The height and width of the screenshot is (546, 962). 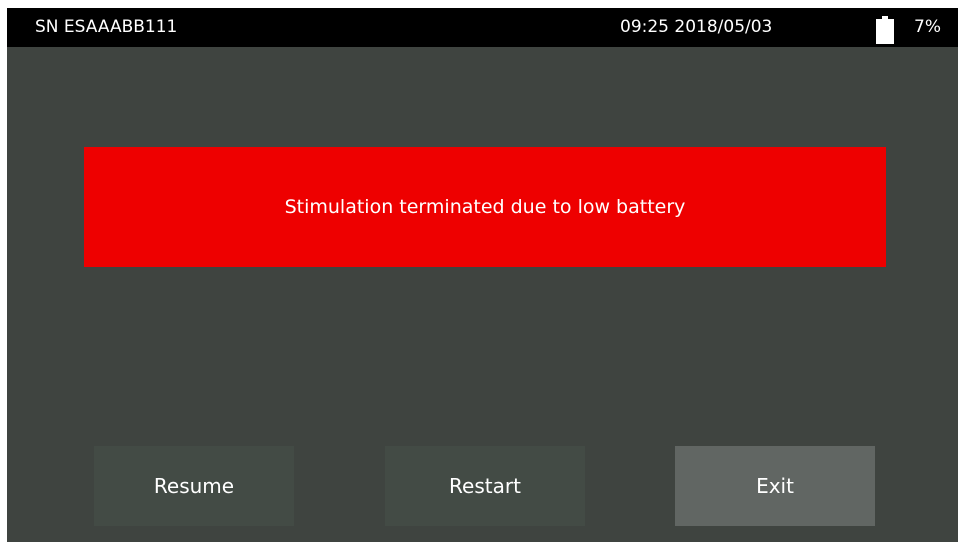 I want to click on restart-button: Restart, so click(x=485, y=486).